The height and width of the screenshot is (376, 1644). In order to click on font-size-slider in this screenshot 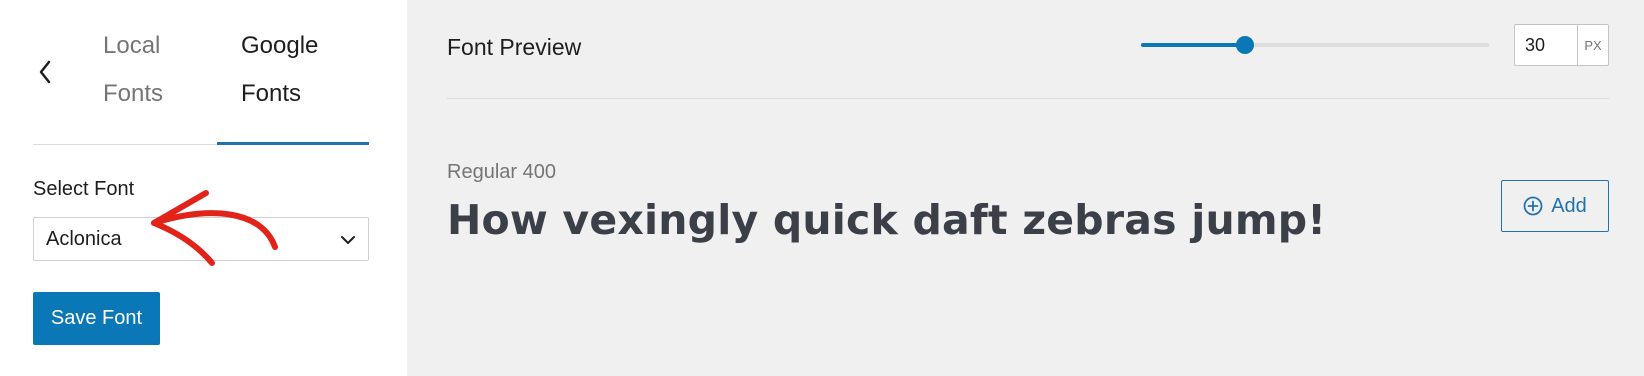, I will do `click(1315, 45)`.